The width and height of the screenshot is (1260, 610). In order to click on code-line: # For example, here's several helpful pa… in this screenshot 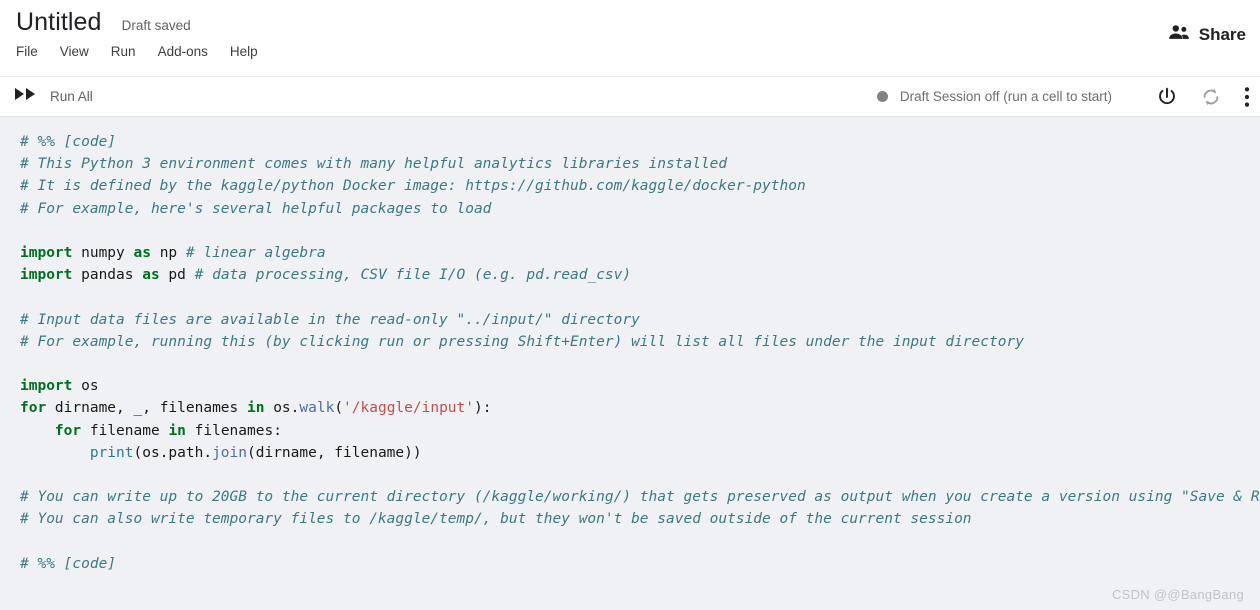, I will do `click(255, 209)`.